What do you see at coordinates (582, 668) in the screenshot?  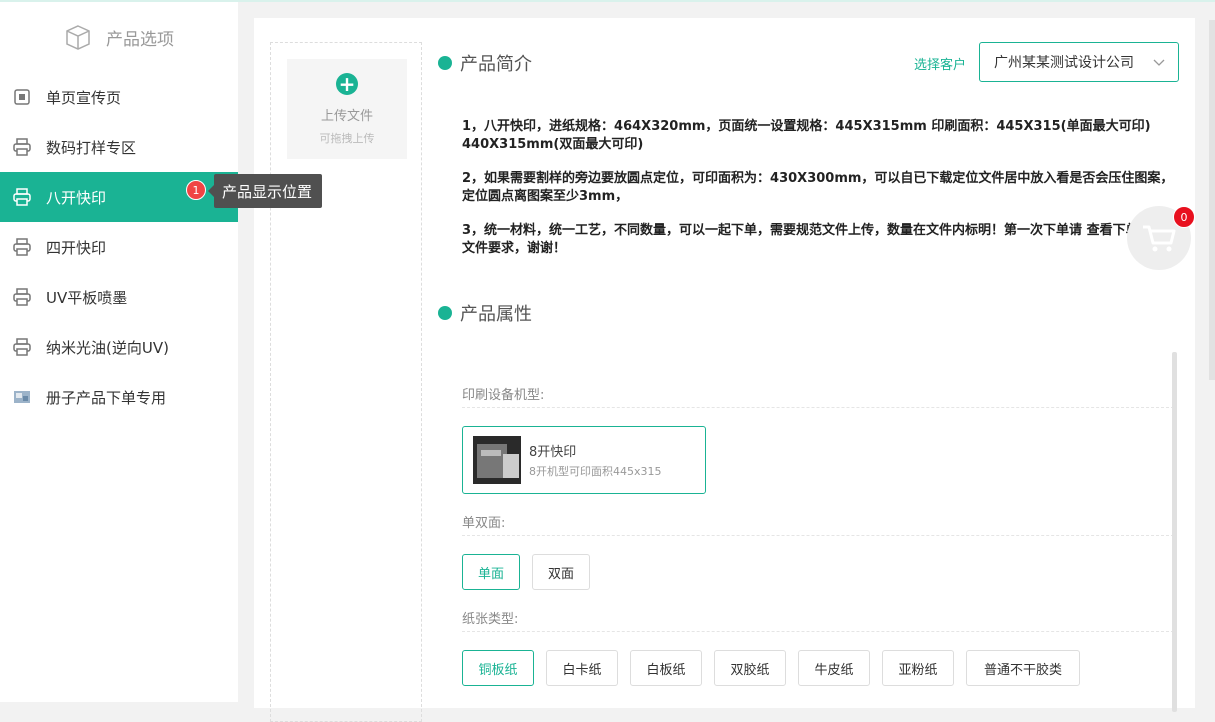 I see `paper-option: 白卡纸` at bounding box center [582, 668].